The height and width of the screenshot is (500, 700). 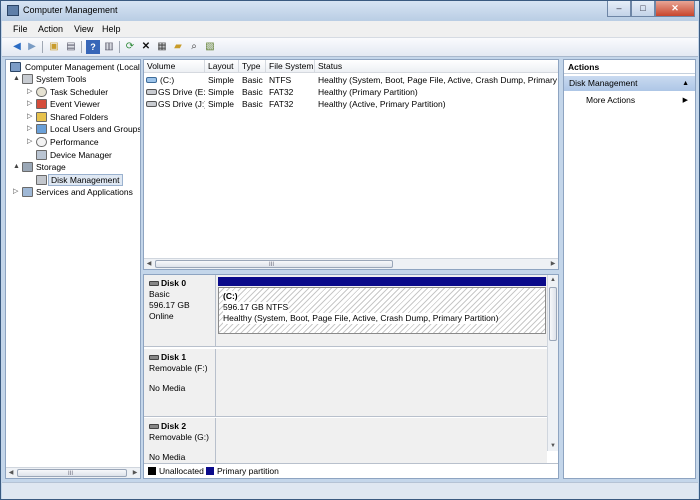 I want to click on title-bar: Computer Management – □ ✕, so click(x=350, y=11).